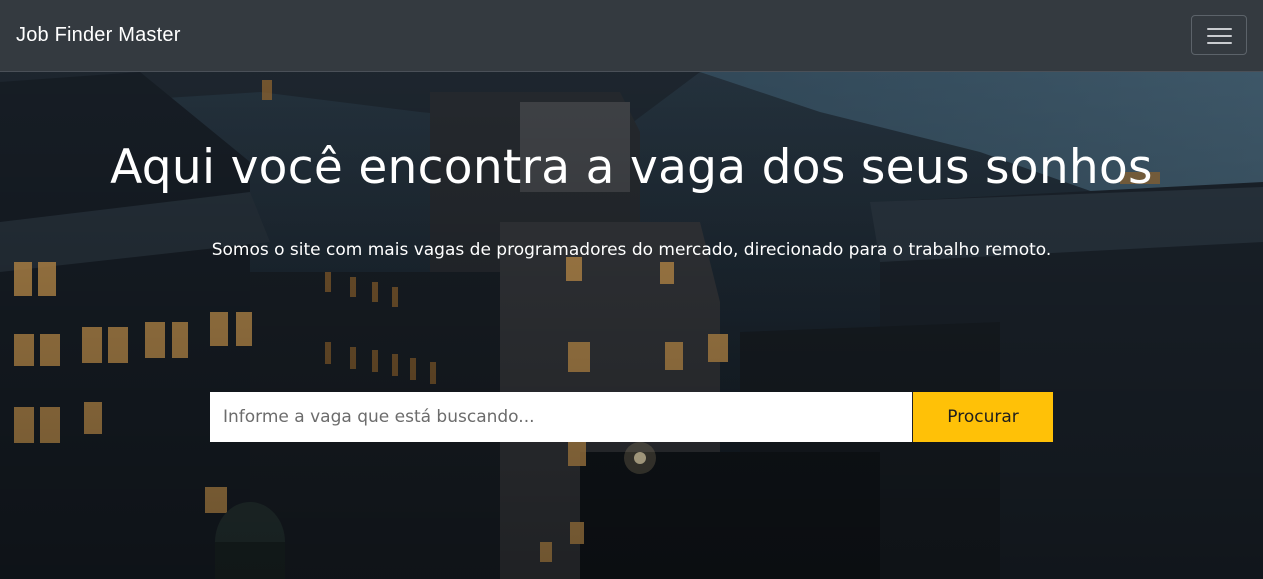 The width and height of the screenshot is (1263, 579). Describe the element at coordinates (98, 35) in the screenshot. I see `brand-link: Job Finder Master` at that location.